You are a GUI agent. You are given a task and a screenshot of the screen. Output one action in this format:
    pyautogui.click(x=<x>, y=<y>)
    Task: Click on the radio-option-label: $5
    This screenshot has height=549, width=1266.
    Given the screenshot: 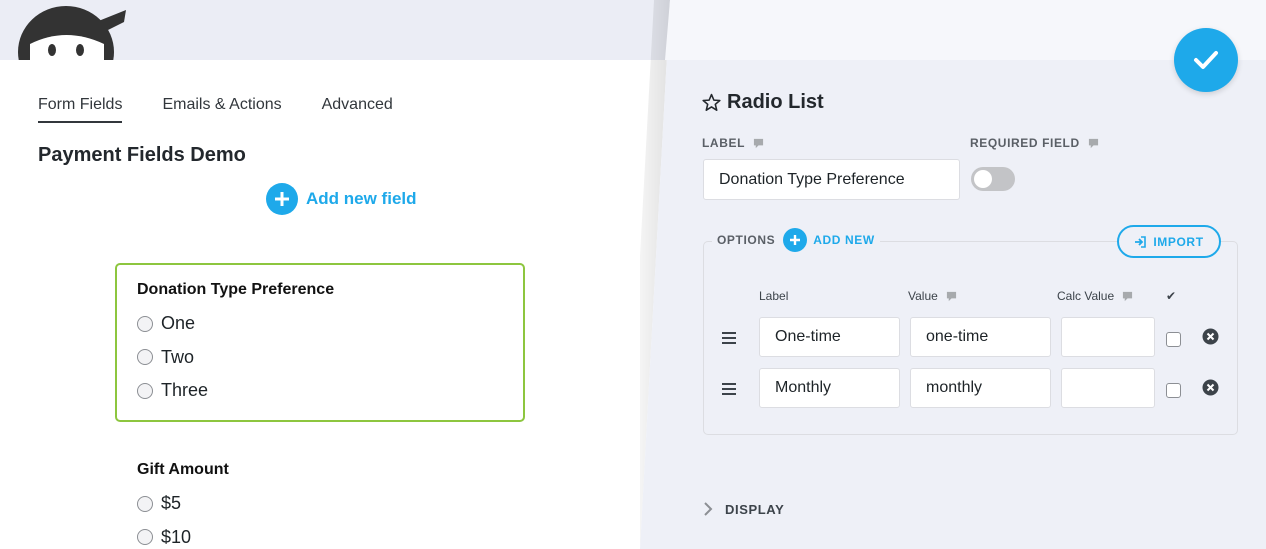 What is the action you would take?
    pyautogui.click(x=171, y=503)
    